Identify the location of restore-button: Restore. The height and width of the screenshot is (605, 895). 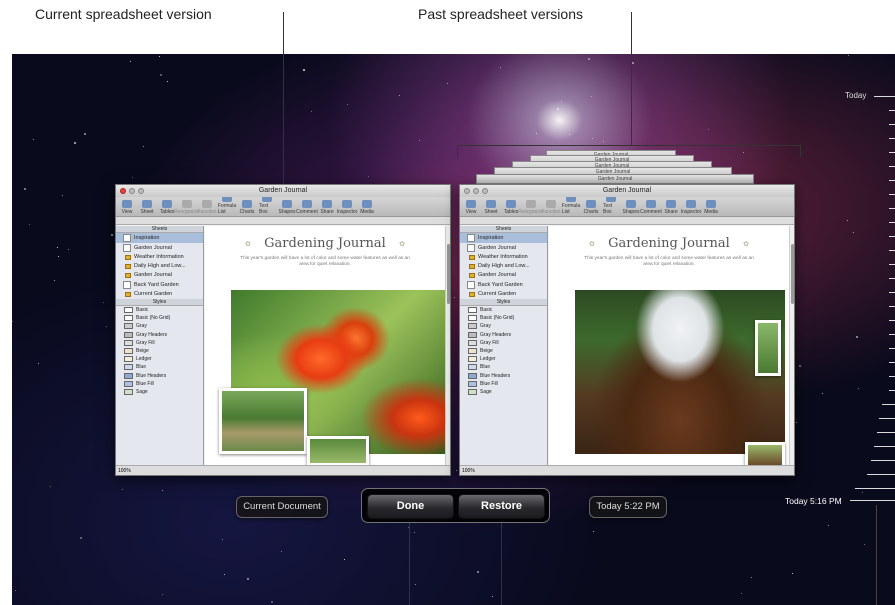
(501, 506).